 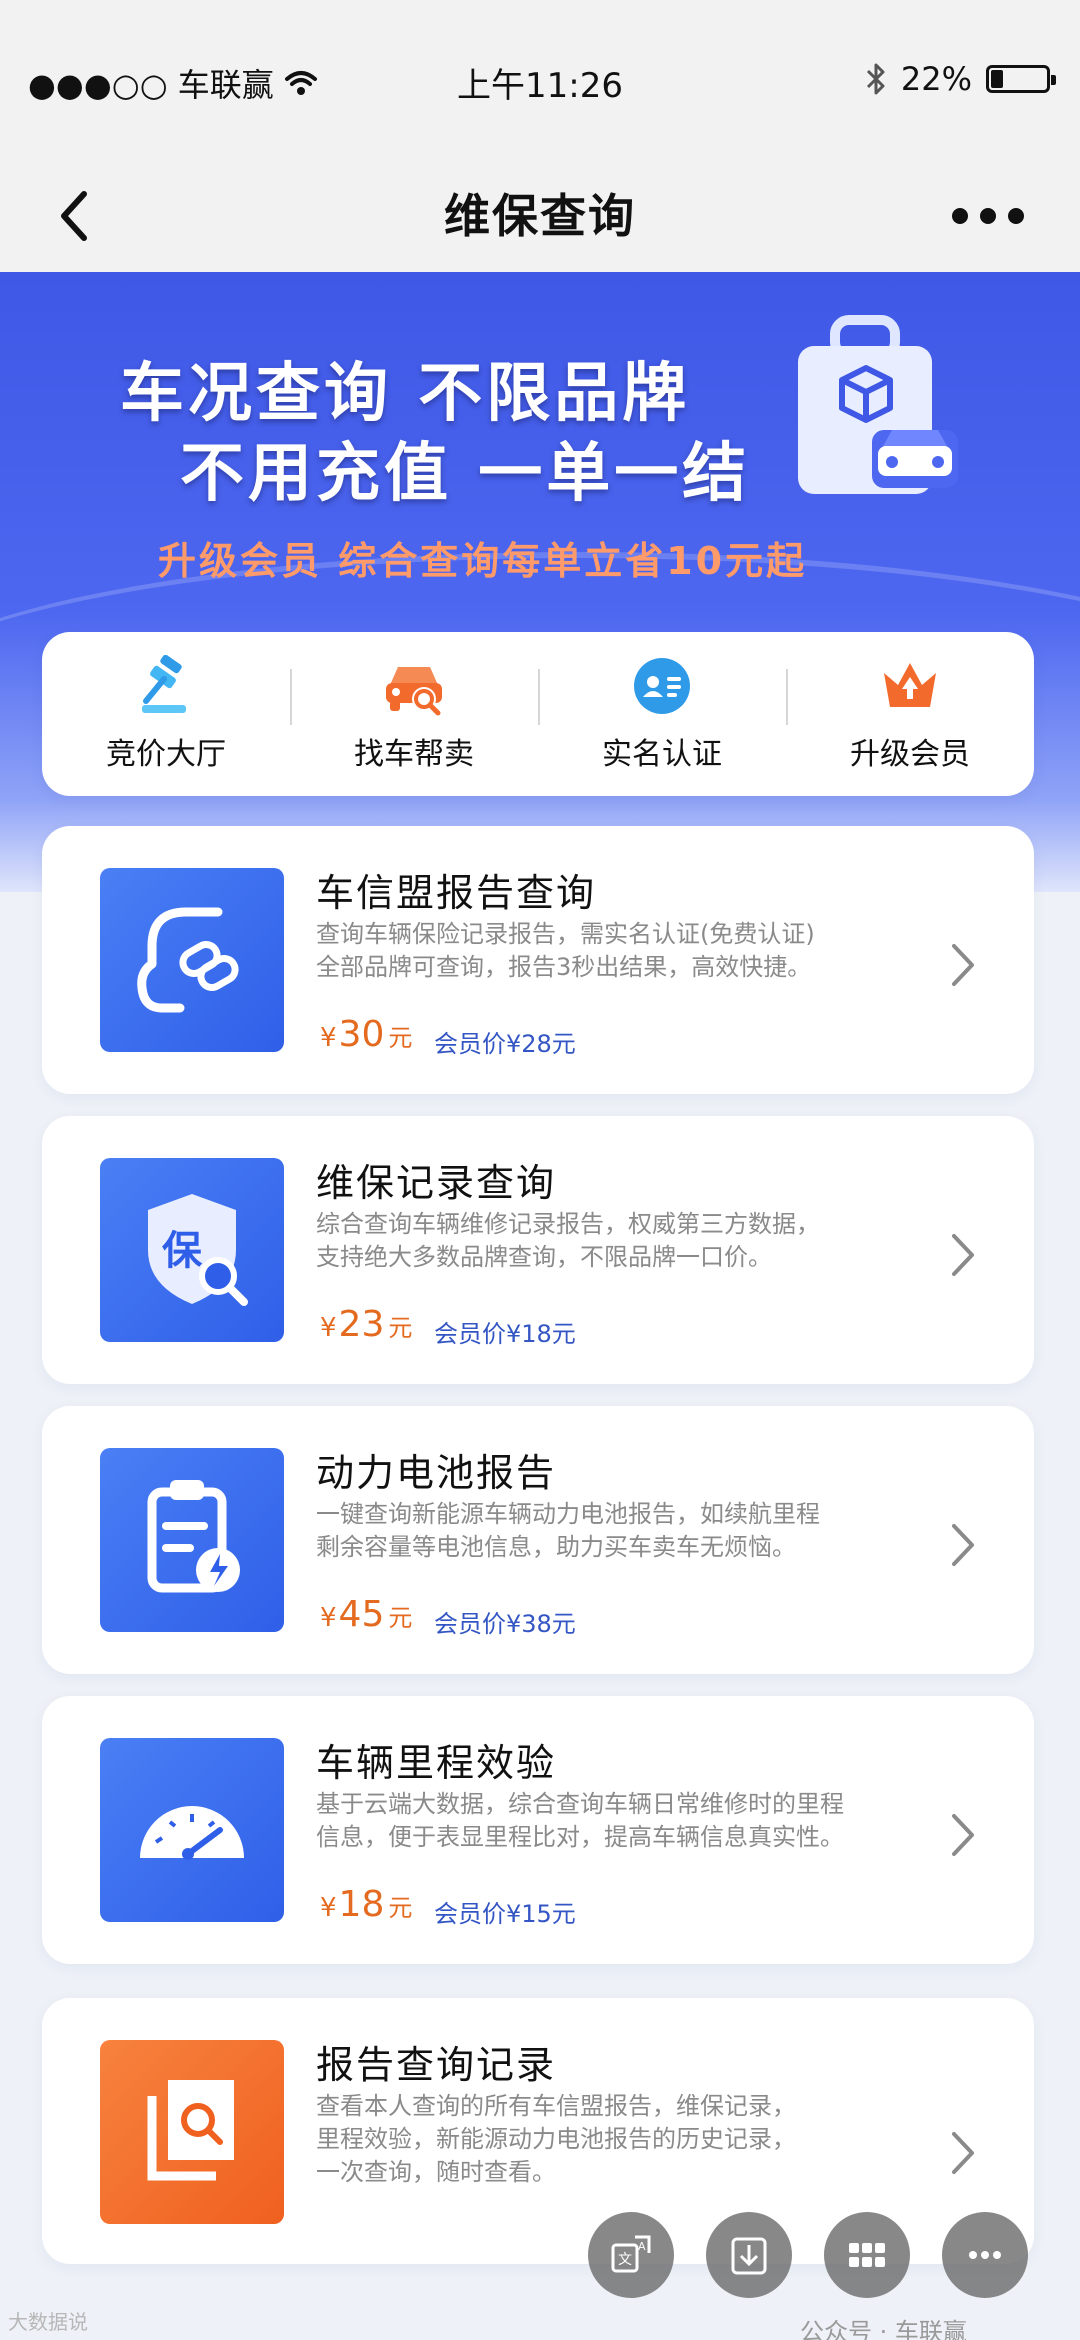 I want to click on card-desc-line: 基于云端大数据，综合查询车辆日常维修时的里程, so click(x=580, y=1804).